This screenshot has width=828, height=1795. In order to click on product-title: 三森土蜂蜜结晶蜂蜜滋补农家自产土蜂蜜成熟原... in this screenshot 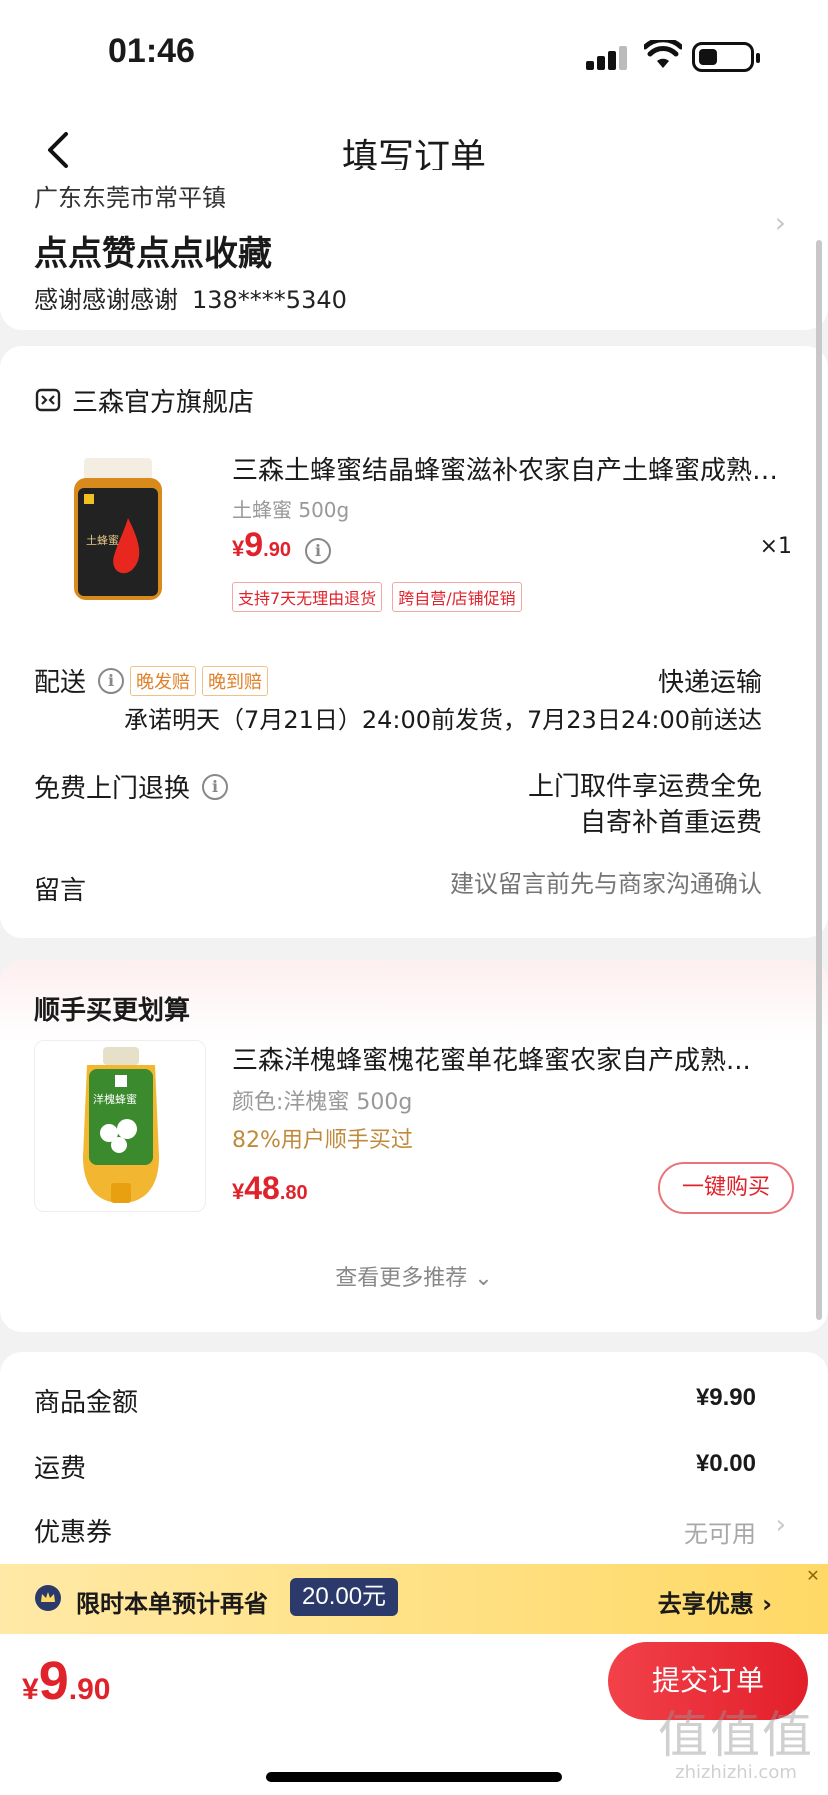, I will do `click(512, 468)`.